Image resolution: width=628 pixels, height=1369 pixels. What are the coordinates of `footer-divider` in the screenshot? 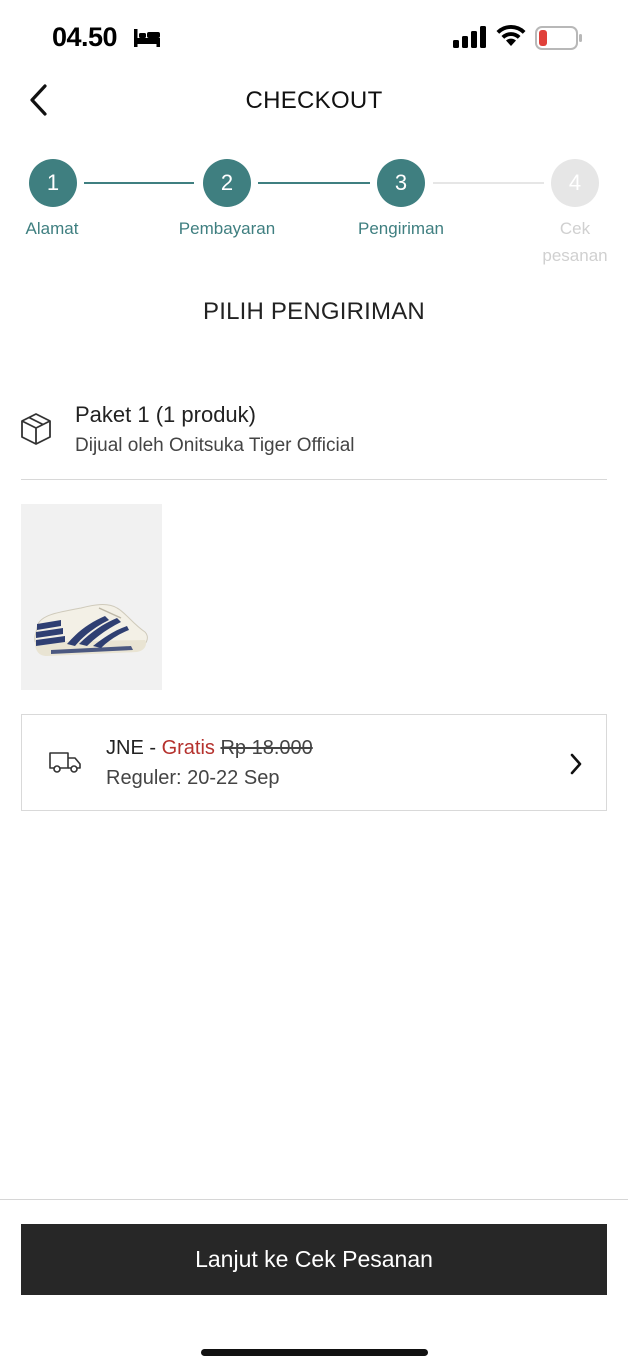 It's located at (314, 1199).